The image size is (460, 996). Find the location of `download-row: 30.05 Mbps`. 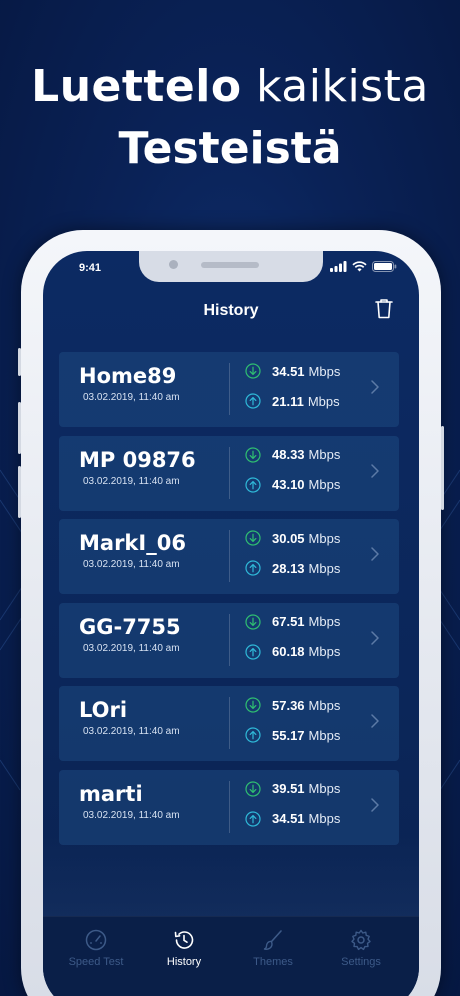

download-row: 30.05 Mbps is located at coordinates (292, 538).